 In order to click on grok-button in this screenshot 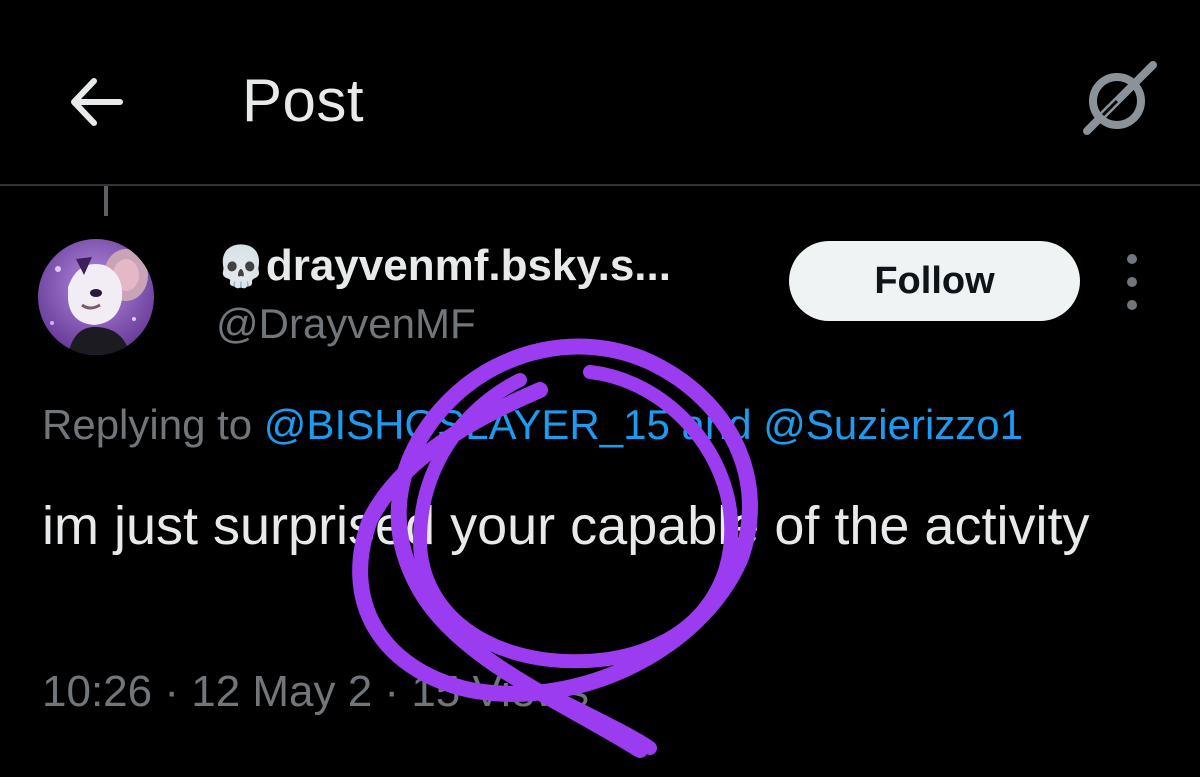, I will do `click(1119, 99)`.